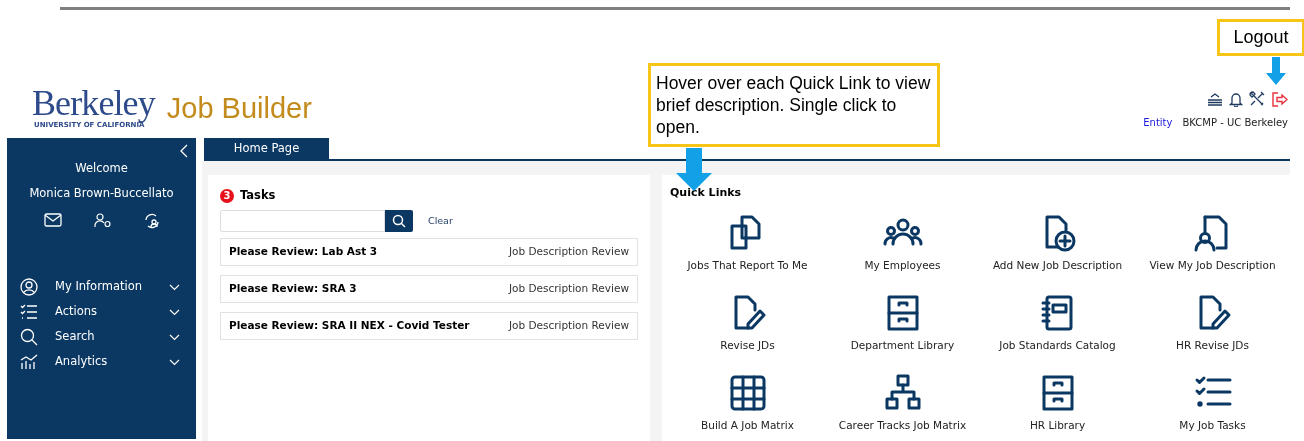  Describe the element at coordinates (902, 325) in the screenshot. I see `quick-link: Department Library` at that location.